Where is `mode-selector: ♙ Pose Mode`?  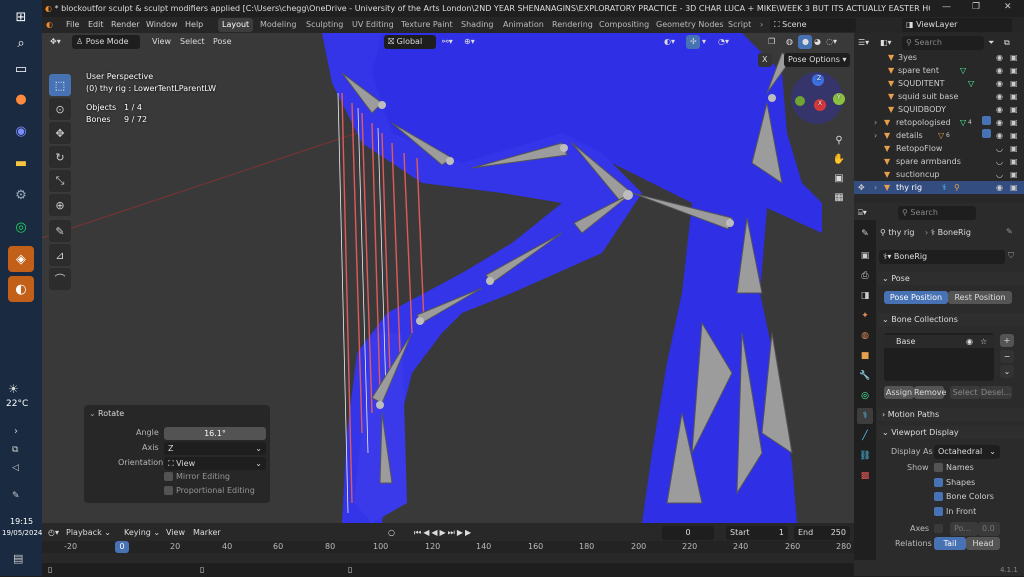
mode-selector: ♙ Pose Mode is located at coordinates (106, 42).